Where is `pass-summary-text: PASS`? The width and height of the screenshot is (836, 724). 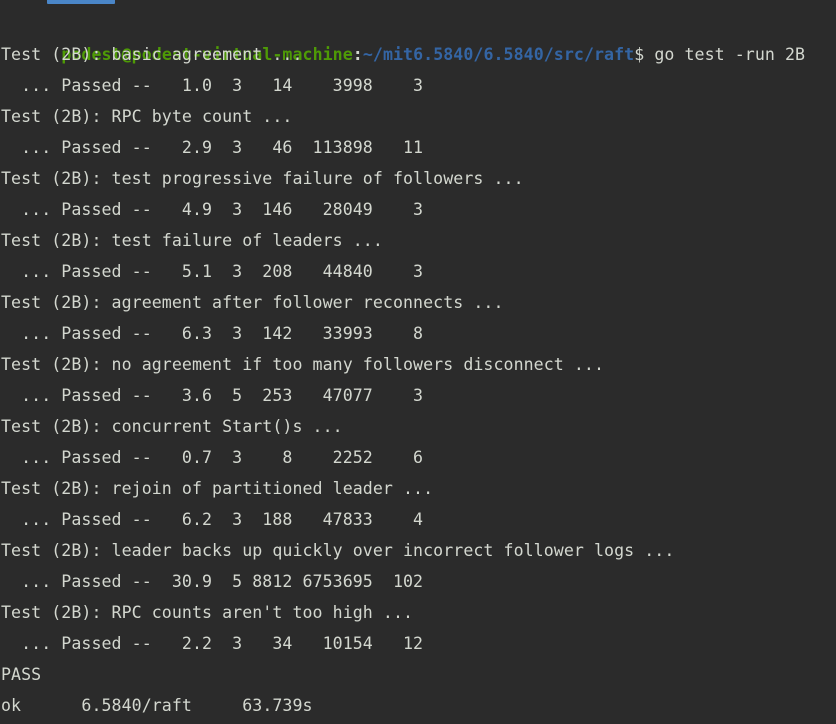 pass-summary-text: PASS is located at coordinates (21, 674).